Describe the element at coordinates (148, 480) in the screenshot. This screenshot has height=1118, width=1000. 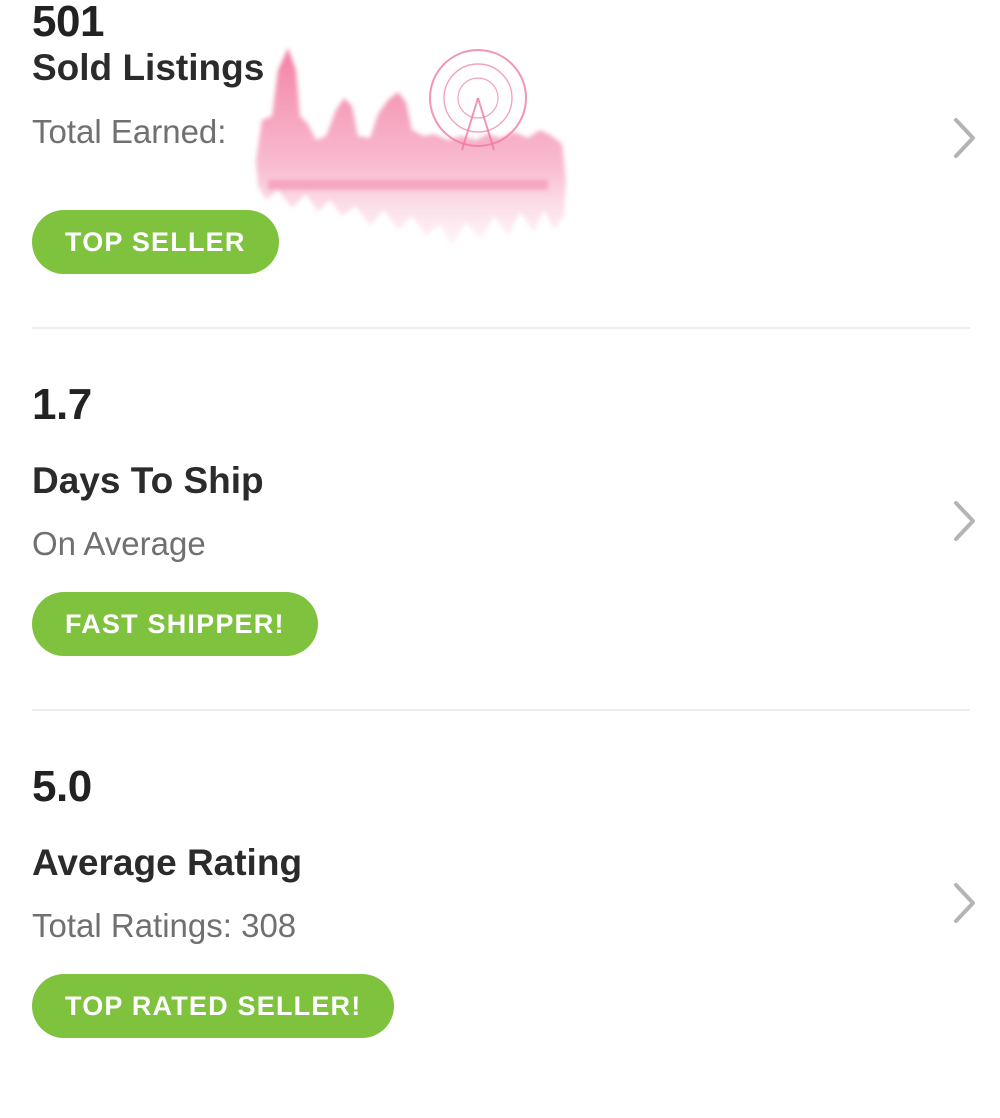
I see `days-to-ship-title: Days To Ship` at that location.